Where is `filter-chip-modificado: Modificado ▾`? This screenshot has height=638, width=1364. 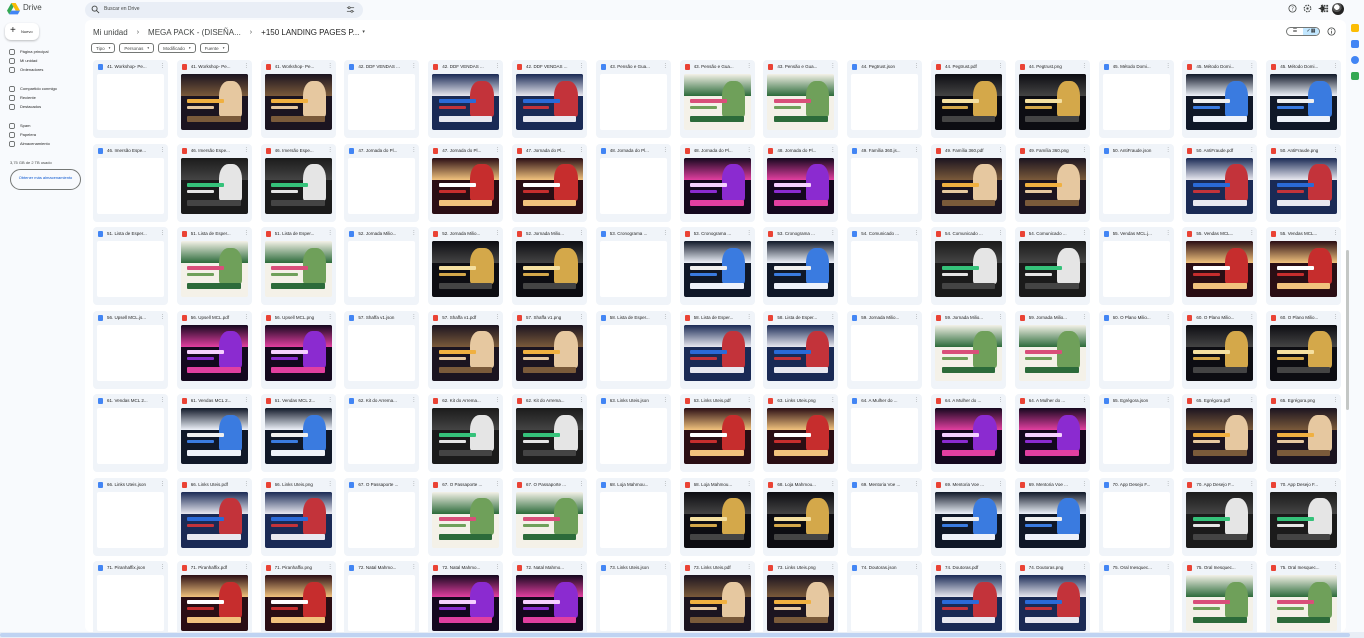 filter-chip-modificado: Modificado ▾ is located at coordinates (177, 48).